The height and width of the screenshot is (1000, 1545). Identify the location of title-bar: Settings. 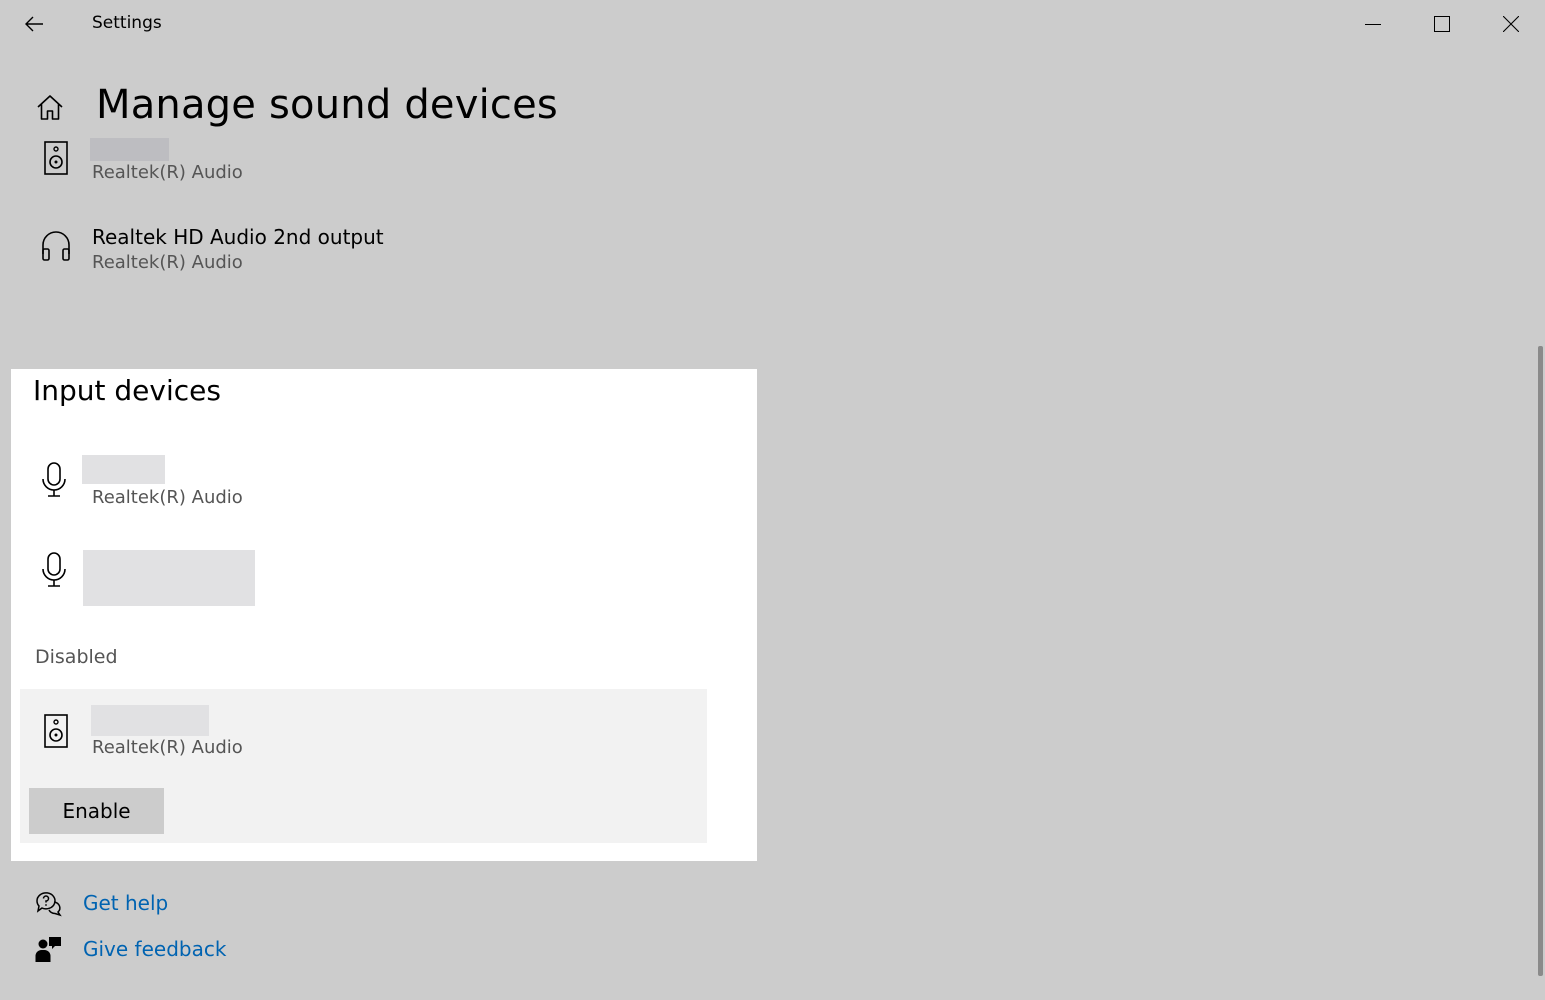
(772, 24).